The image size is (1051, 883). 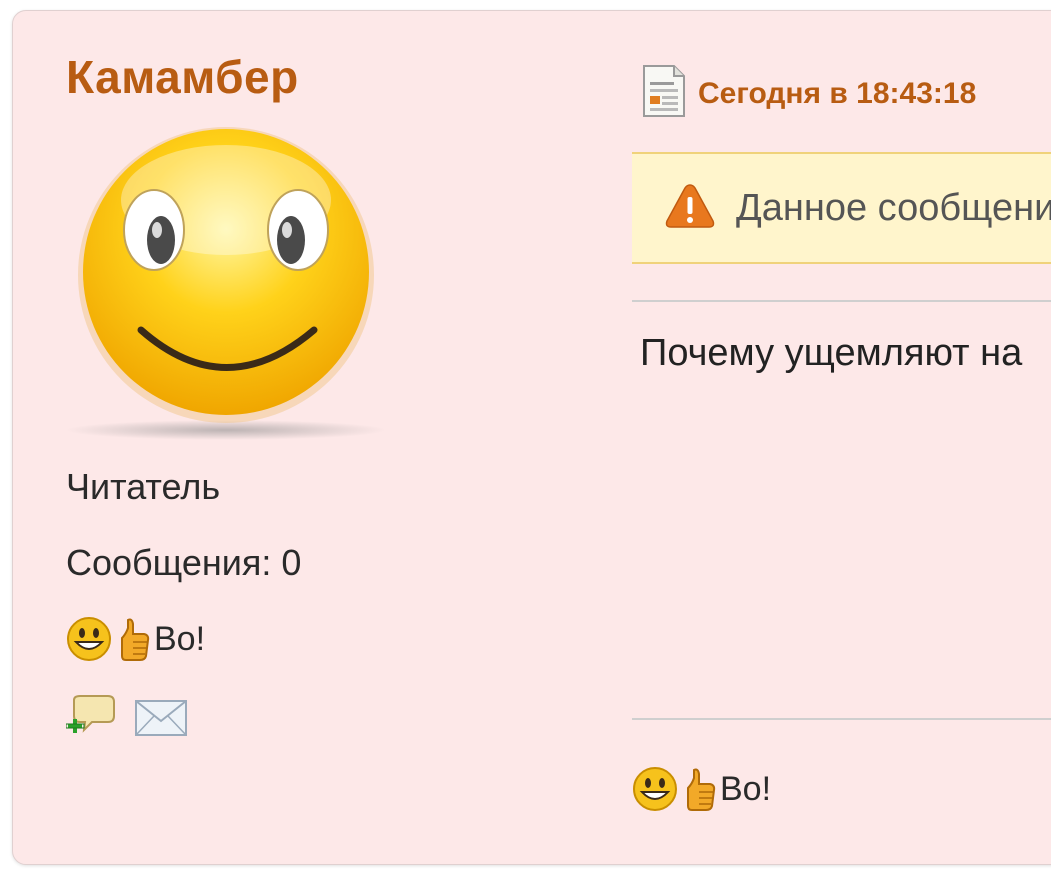 I want to click on user-role: Читатель, so click(x=143, y=486).